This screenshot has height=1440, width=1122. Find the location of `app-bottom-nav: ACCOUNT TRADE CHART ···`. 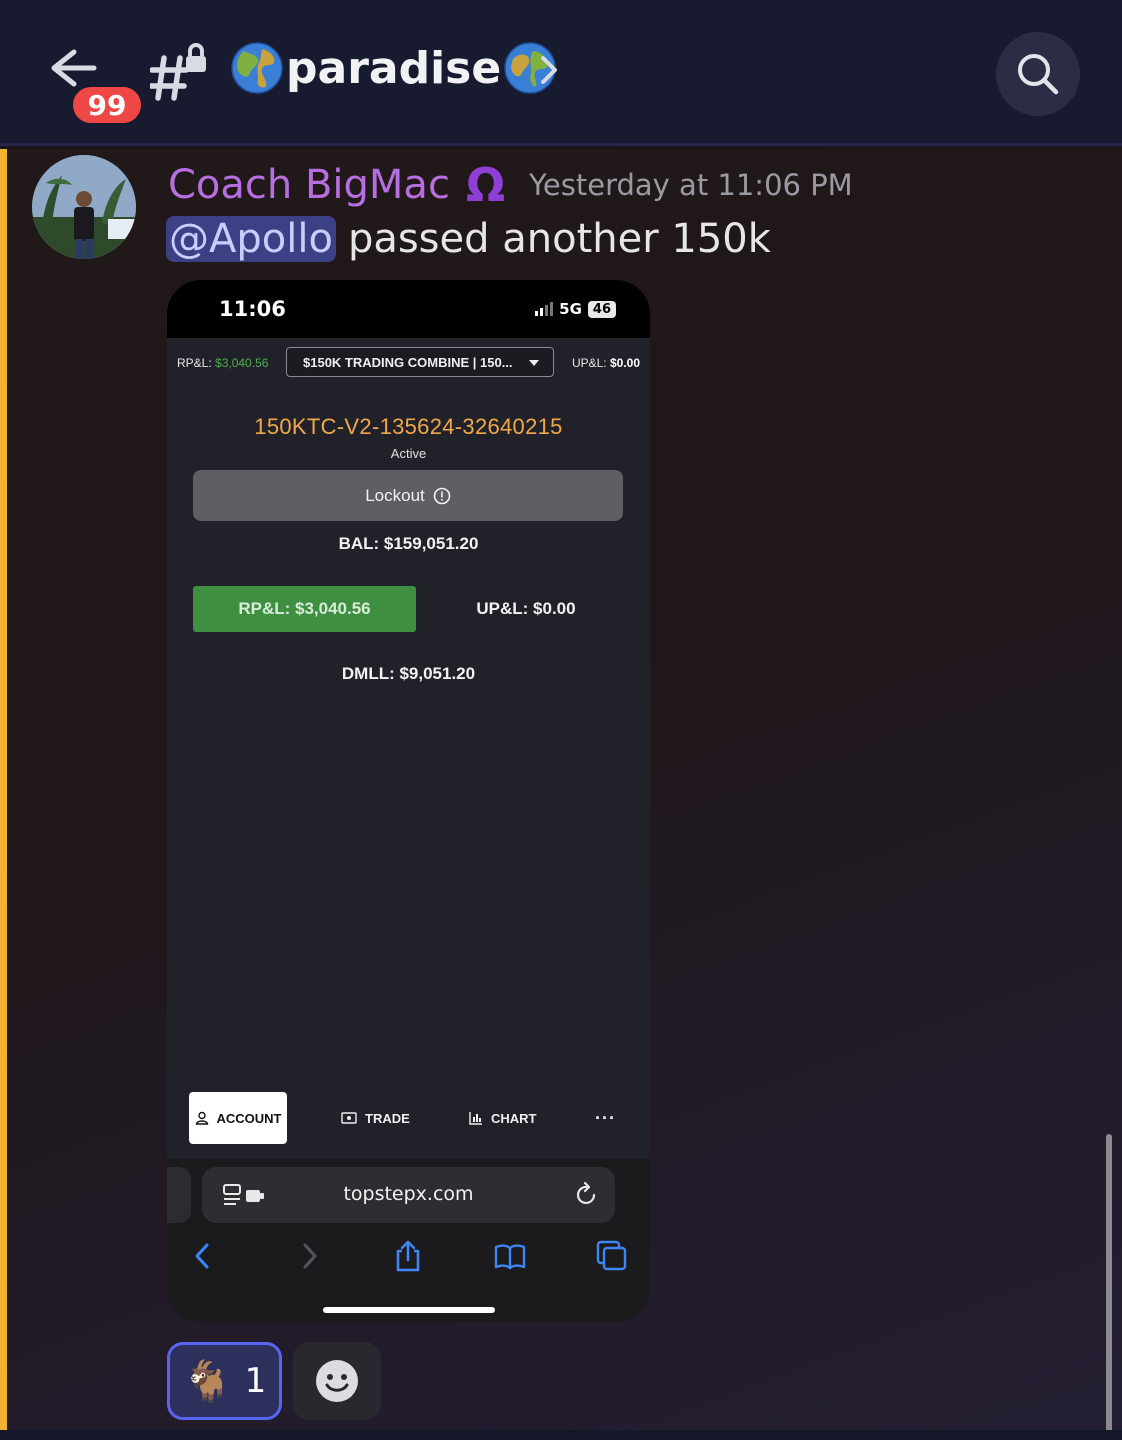

app-bottom-nav: ACCOUNT TRADE CHART ··· is located at coordinates (408, 1119).